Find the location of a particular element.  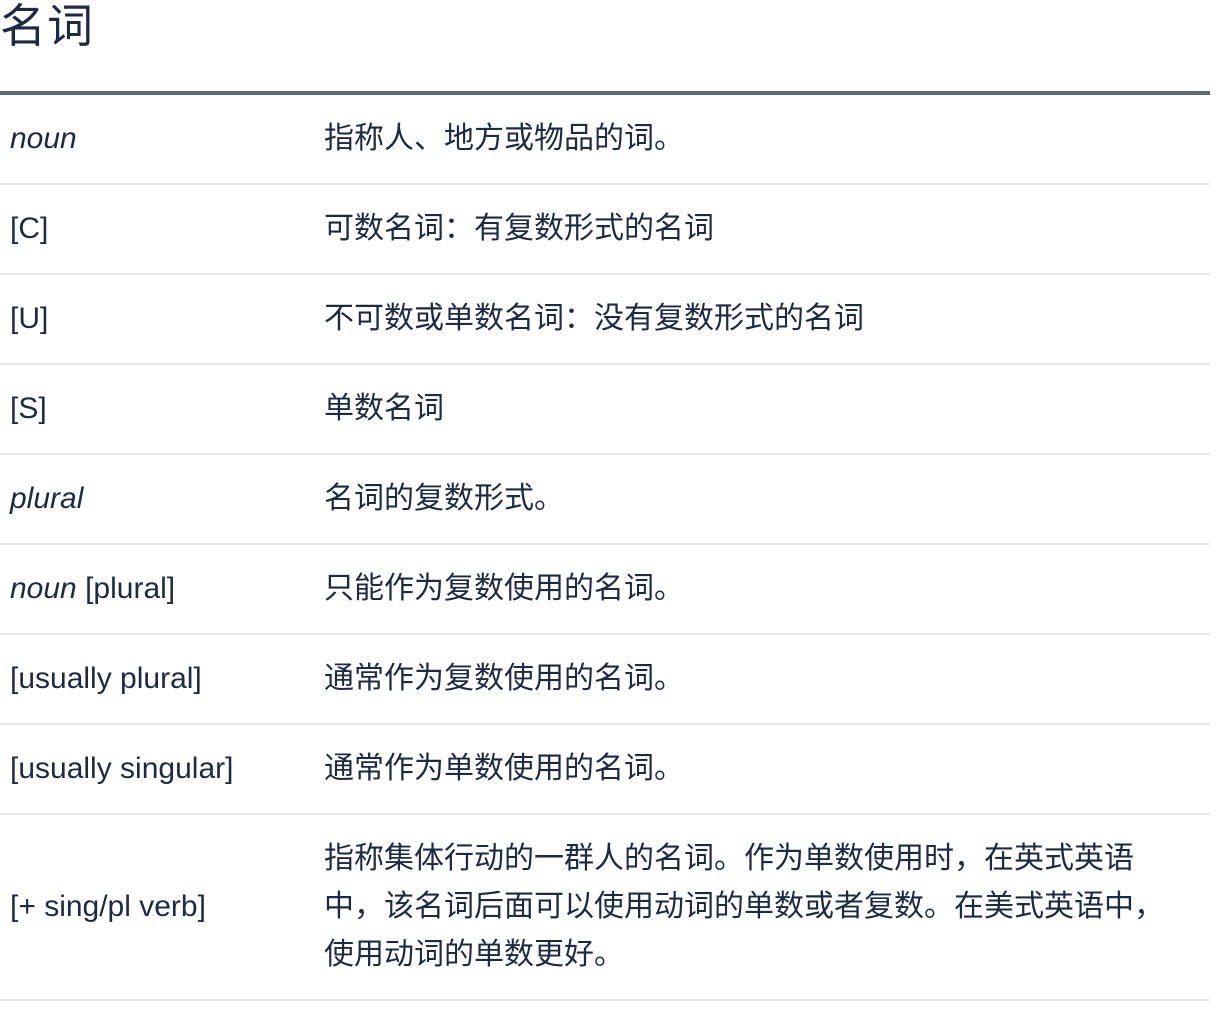

term-cell: [usually plural] is located at coordinates (156, 679).